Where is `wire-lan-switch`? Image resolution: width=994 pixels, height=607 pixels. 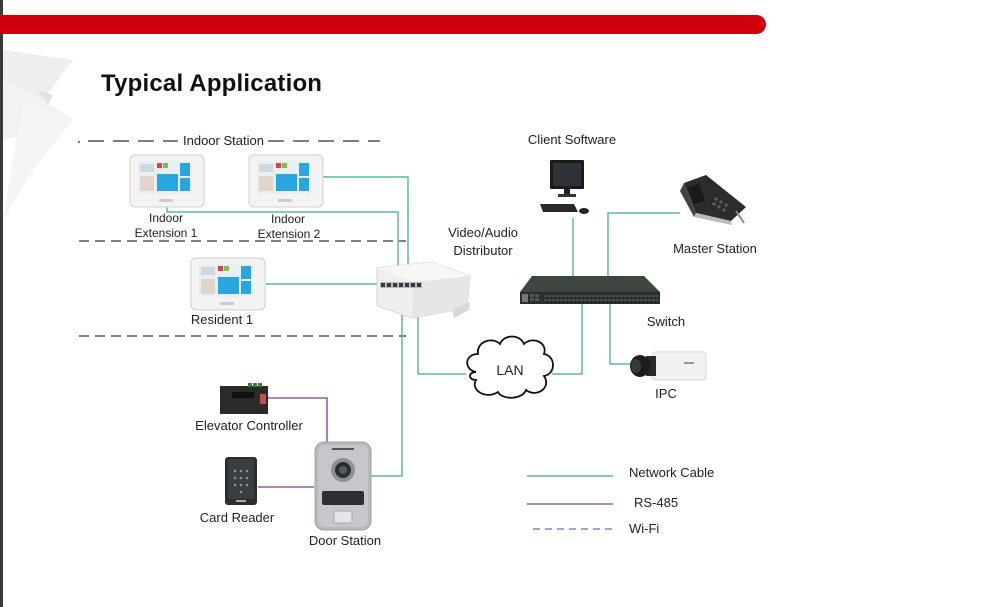
wire-lan-switch is located at coordinates (567, 337).